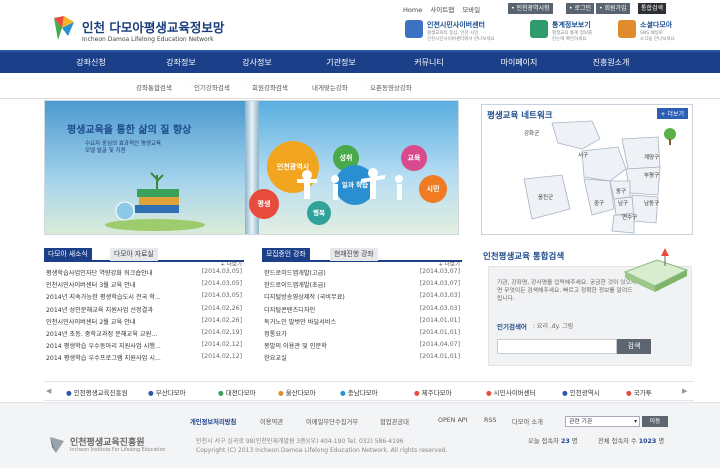 This screenshot has width=720, height=468. I want to click on footer-terms-link: 이용약관, so click(271, 421).